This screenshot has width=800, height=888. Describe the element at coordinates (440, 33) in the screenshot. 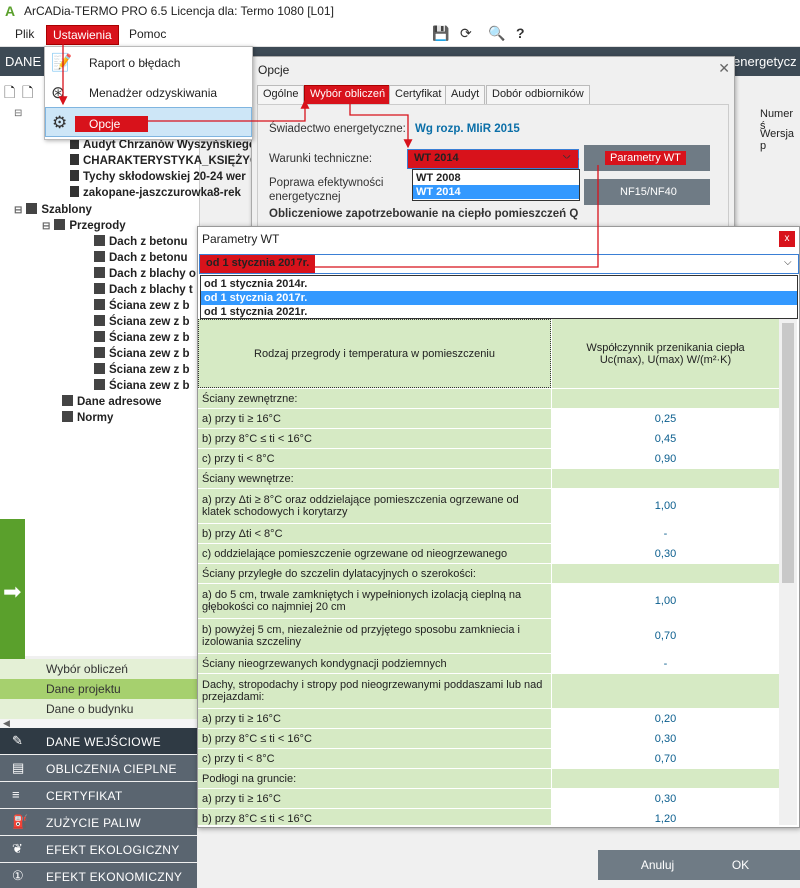

I see `save-icon: 💾` at that location.